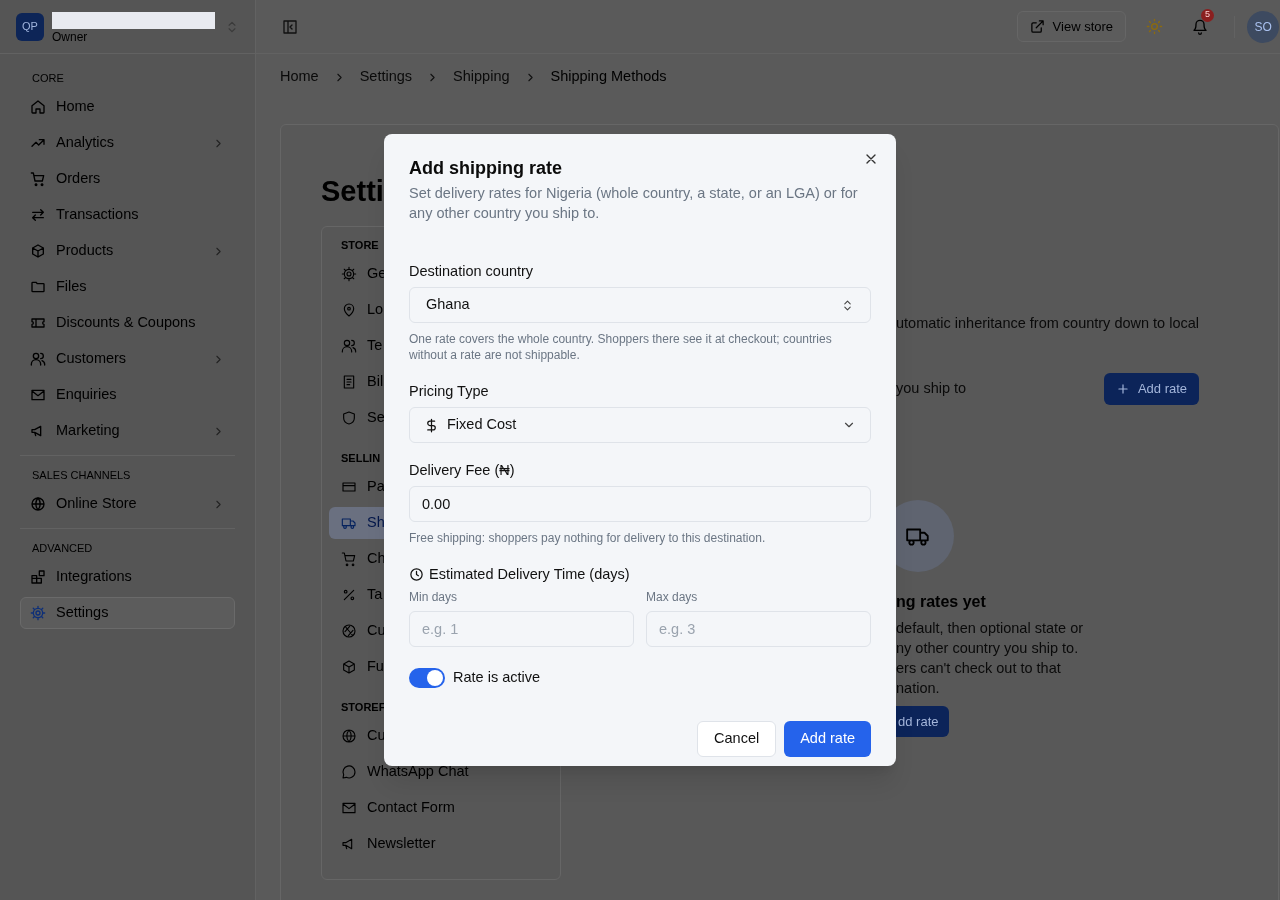  I want to click on section-heading: CORE, so click(48, 78).